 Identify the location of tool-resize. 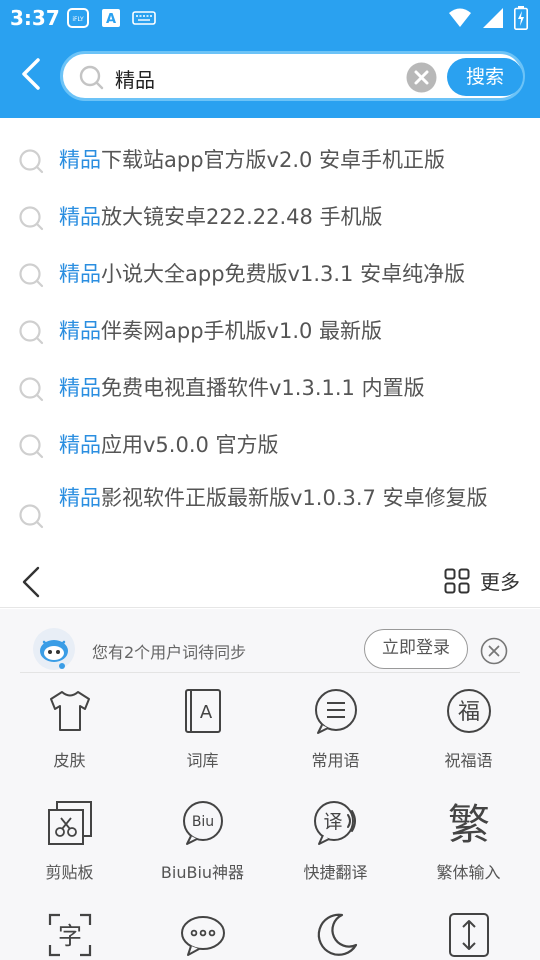
(468, 935).